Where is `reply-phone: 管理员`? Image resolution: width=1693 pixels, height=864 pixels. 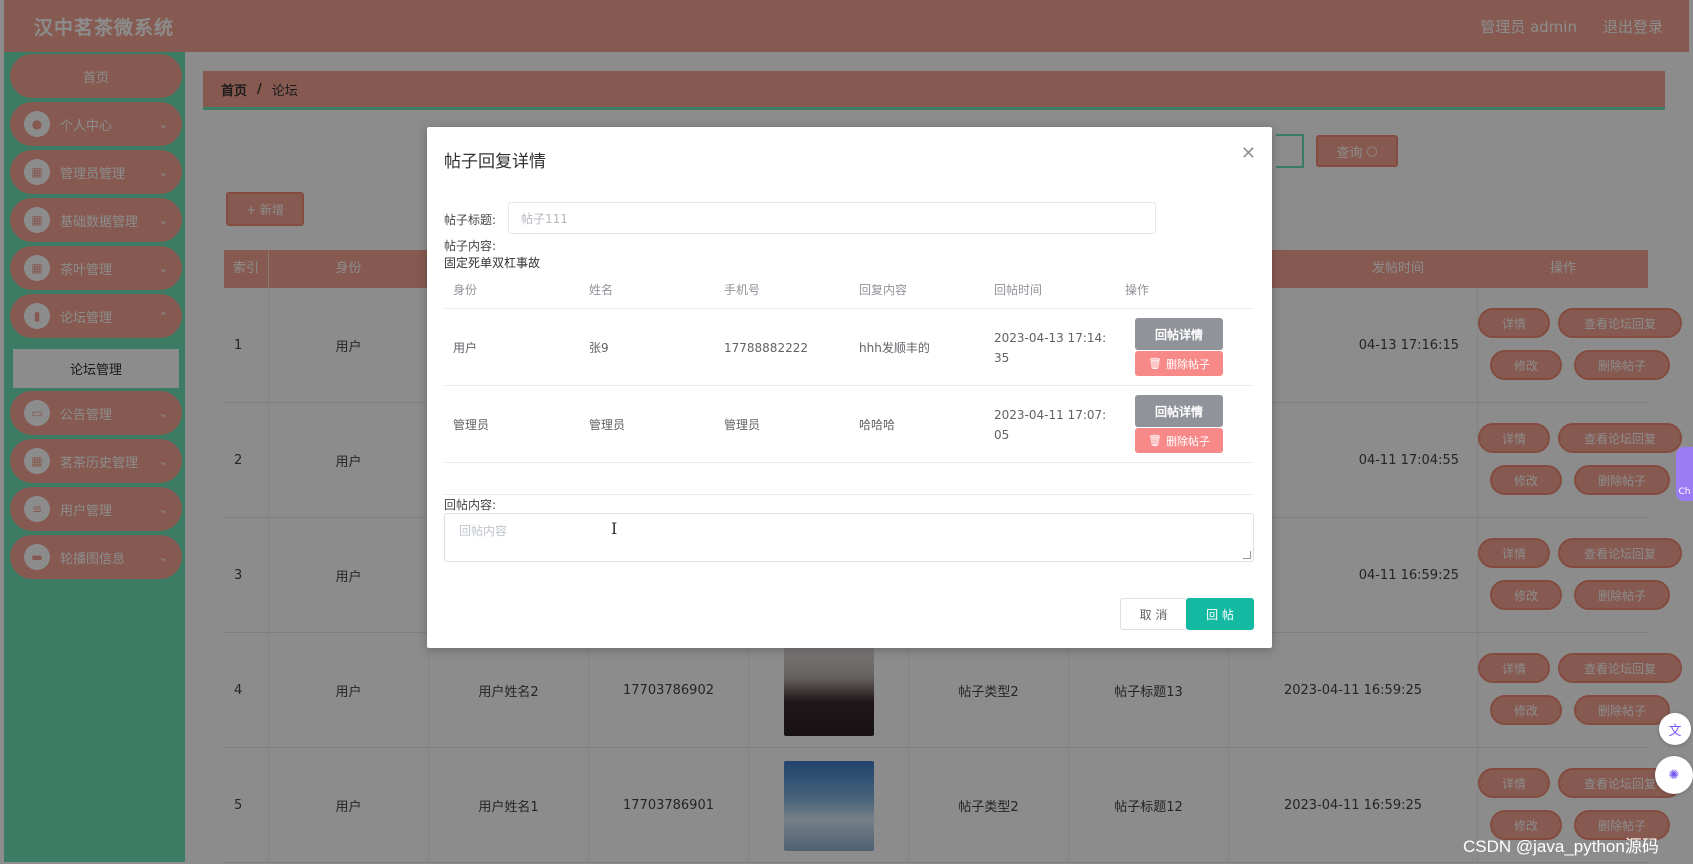
reply-phone: 管理员 is located at coordinates (742, 424).